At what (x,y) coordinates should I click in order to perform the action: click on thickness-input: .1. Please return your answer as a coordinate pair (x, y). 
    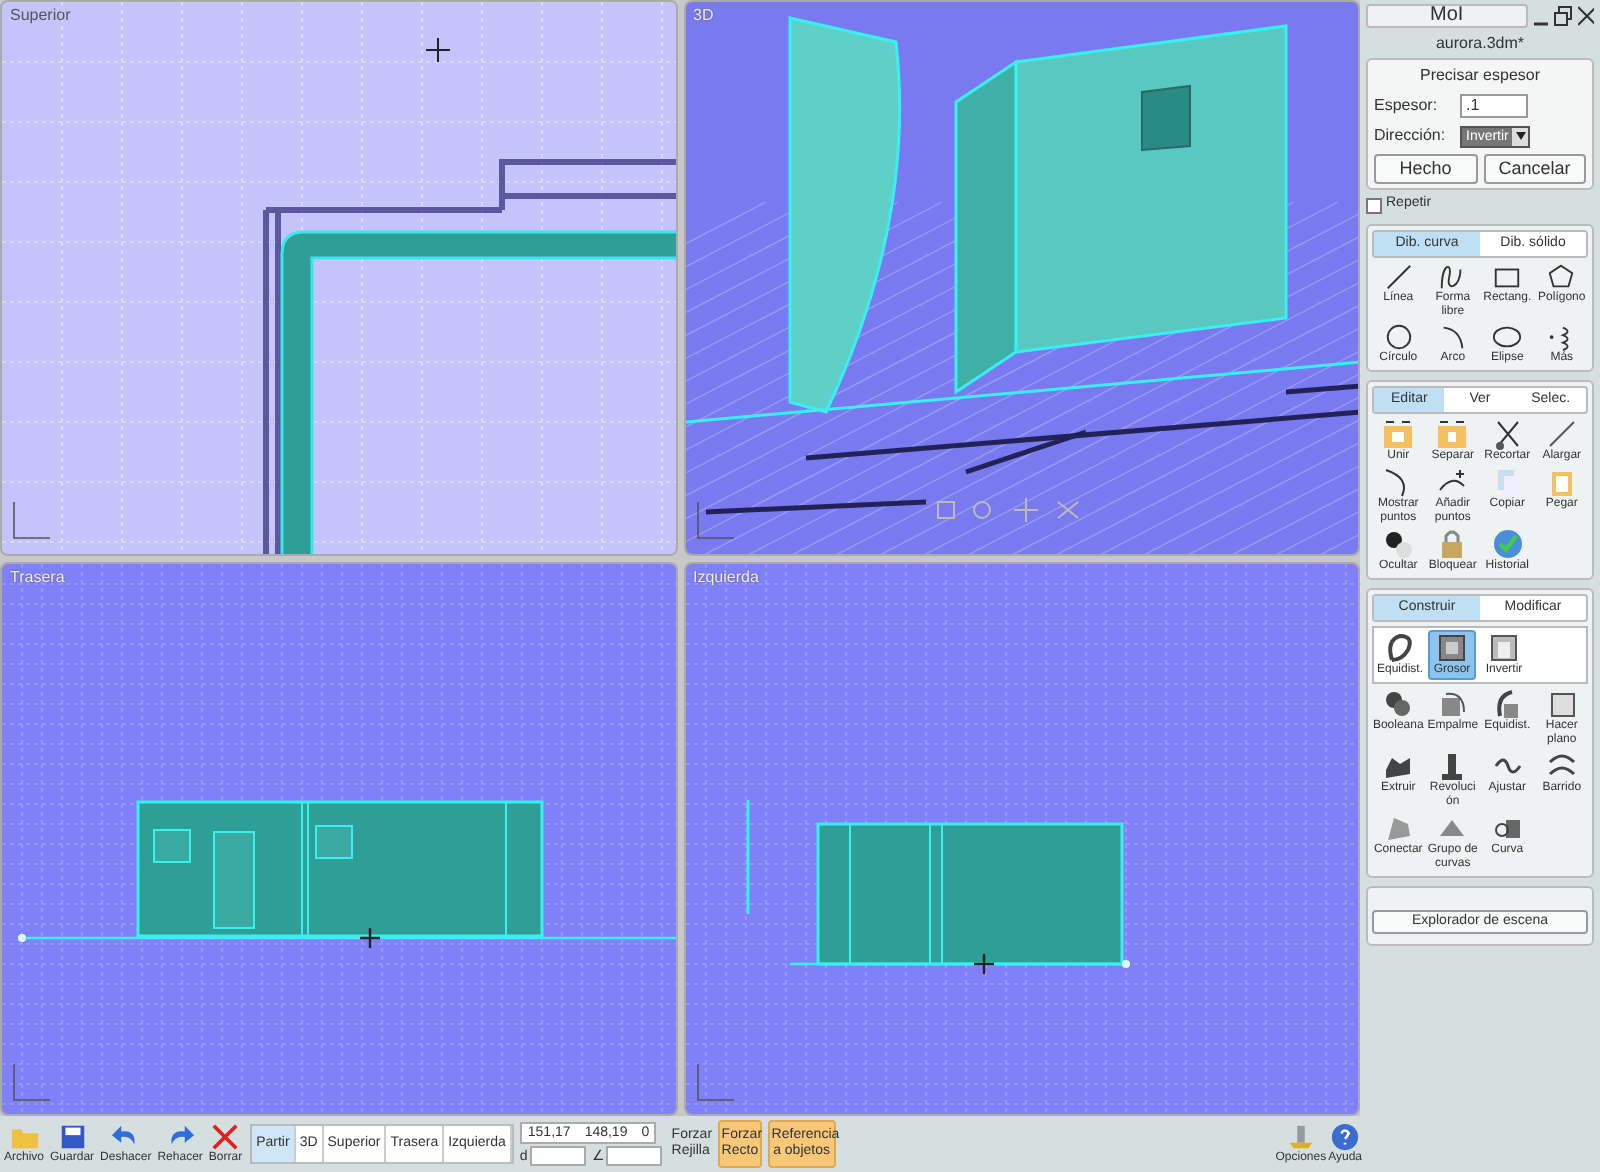
    Looking at the image, I should click on (1494, 106).